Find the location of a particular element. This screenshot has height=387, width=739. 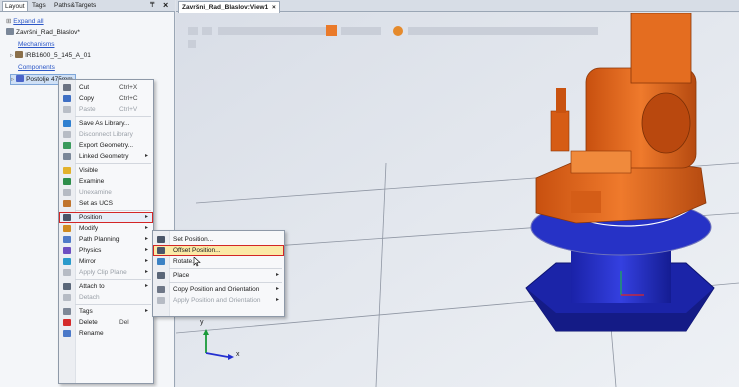

menu-item-label: Place is located at coordinates (181, 275).